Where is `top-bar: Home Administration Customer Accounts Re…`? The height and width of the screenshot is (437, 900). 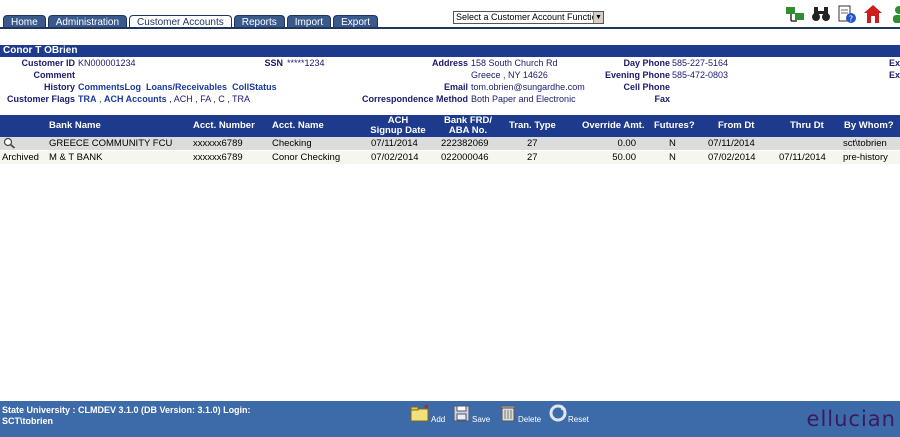
top-bar: Home Administration Customer Accounts Re… is located at coordinates (450, 14).